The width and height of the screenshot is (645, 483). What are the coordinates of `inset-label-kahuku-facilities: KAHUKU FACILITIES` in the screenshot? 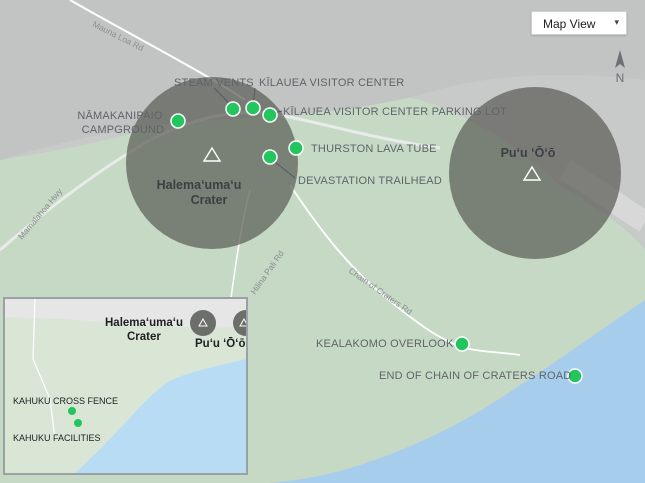 It's located at (57, 438).